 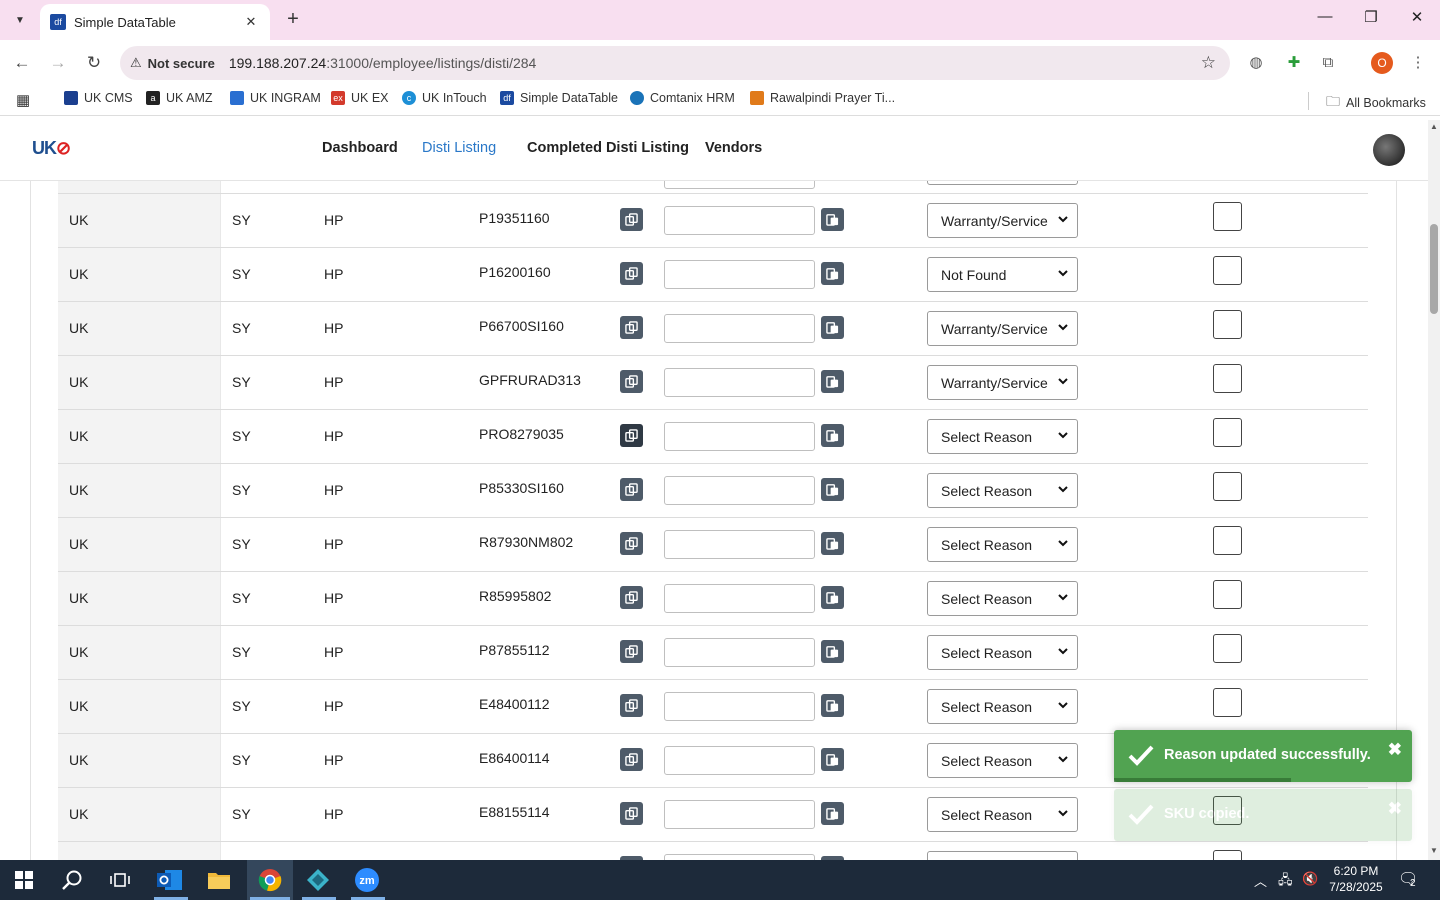 I want to click on bookmark-uk-intouch: c UK InTouch, so click(x=444, y=98).